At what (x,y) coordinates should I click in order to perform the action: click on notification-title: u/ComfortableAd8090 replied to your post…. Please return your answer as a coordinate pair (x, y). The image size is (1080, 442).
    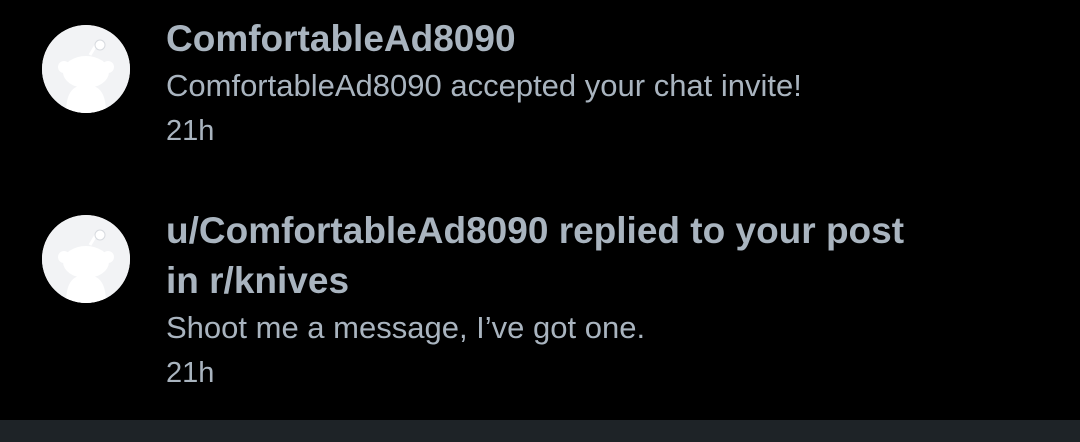
    Looking at the image, I should click on (535, 255).